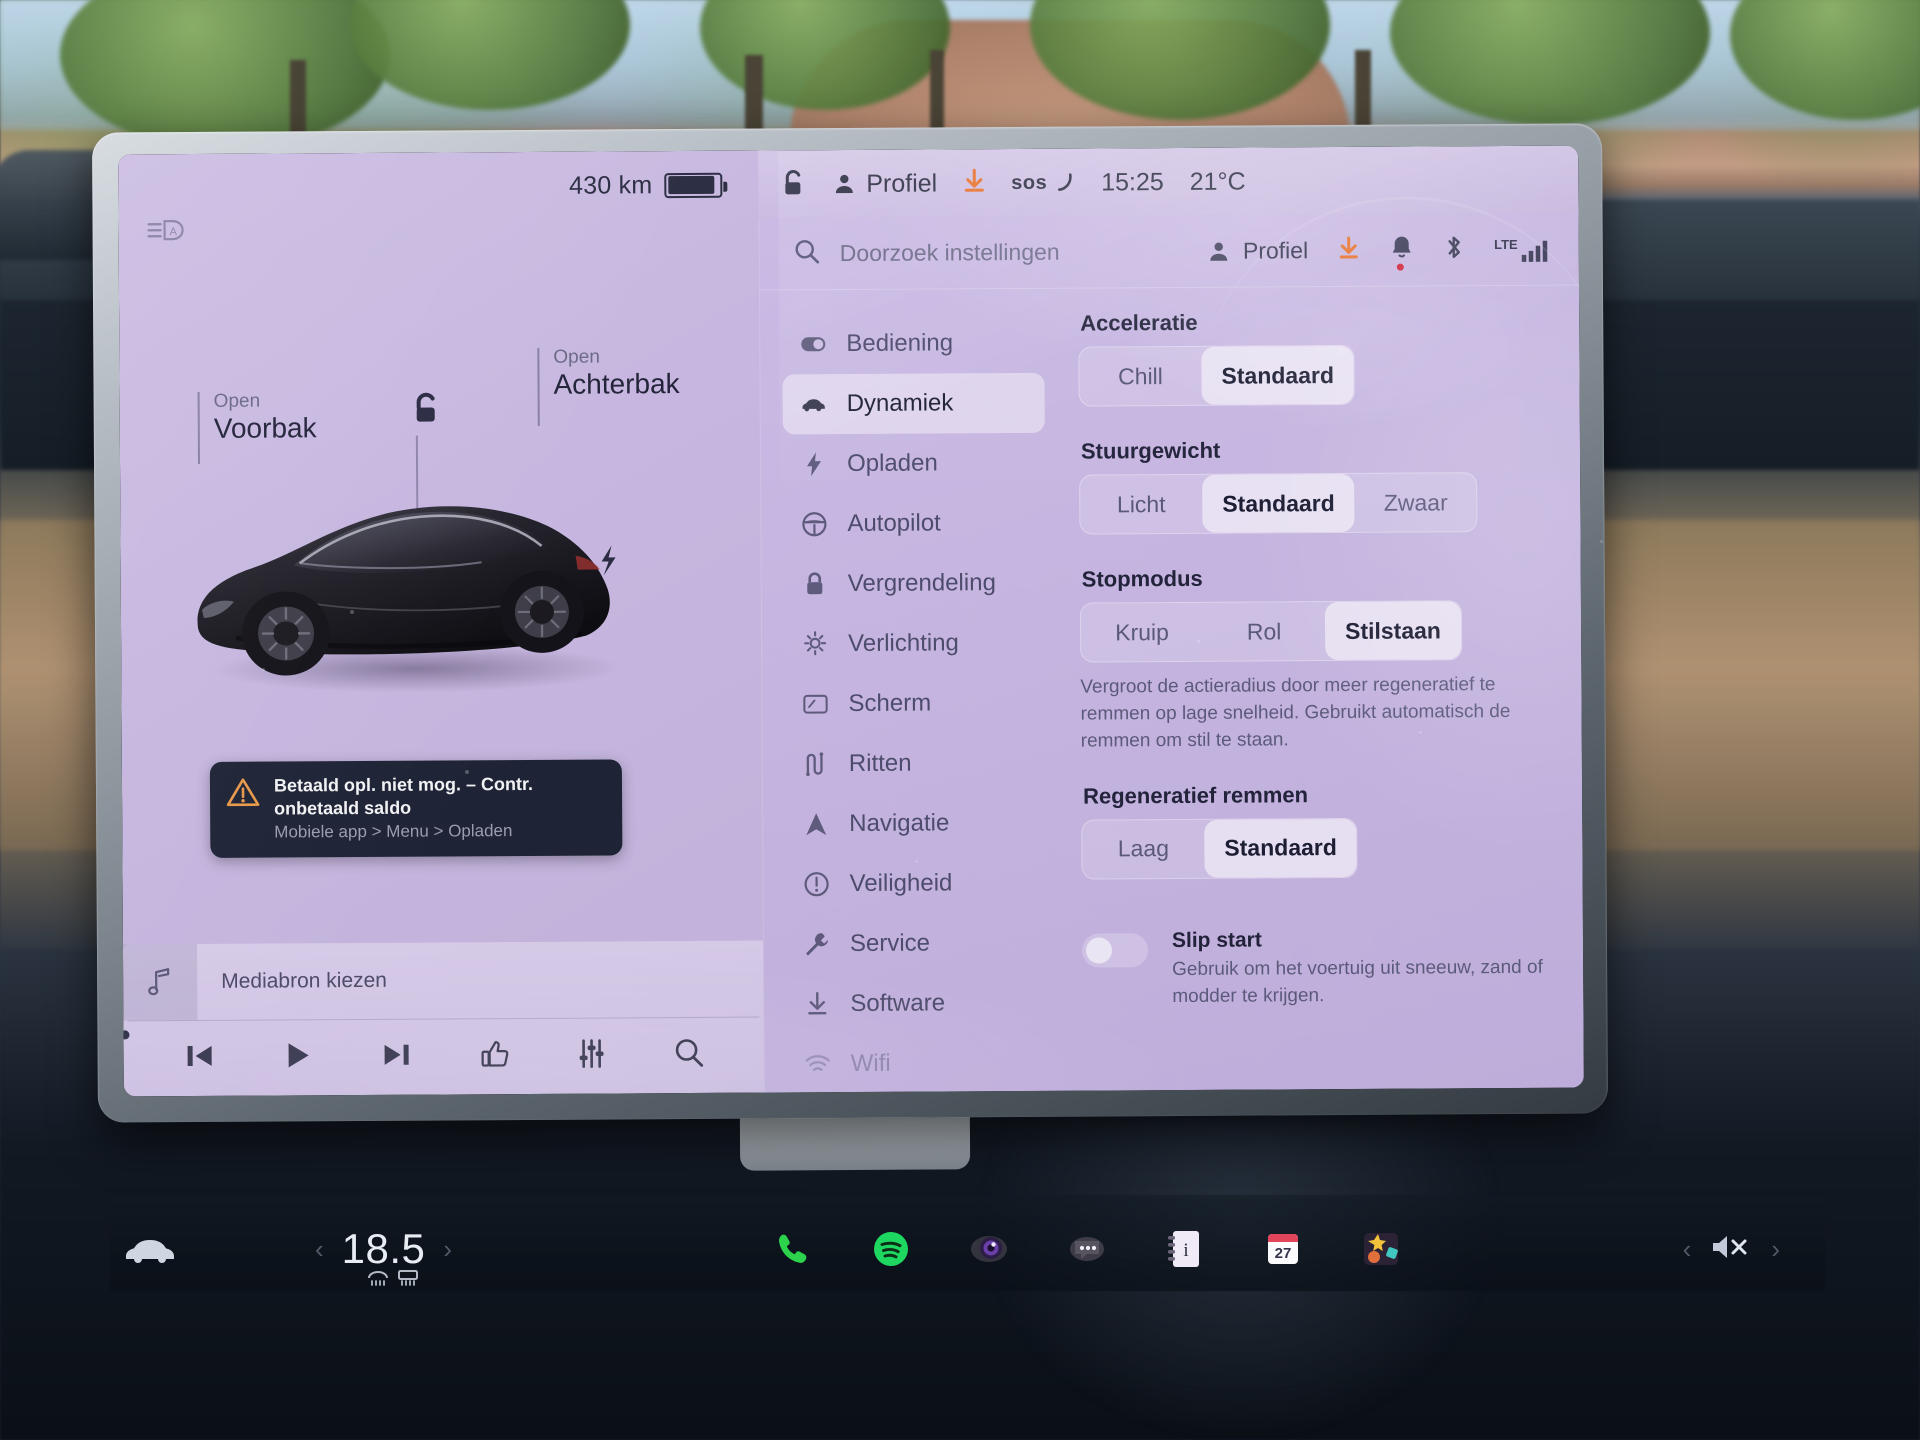  Describe the element at coordinates (265, 428) in the screenshot. I see `front-trunk-label: Voorbak` at that location.